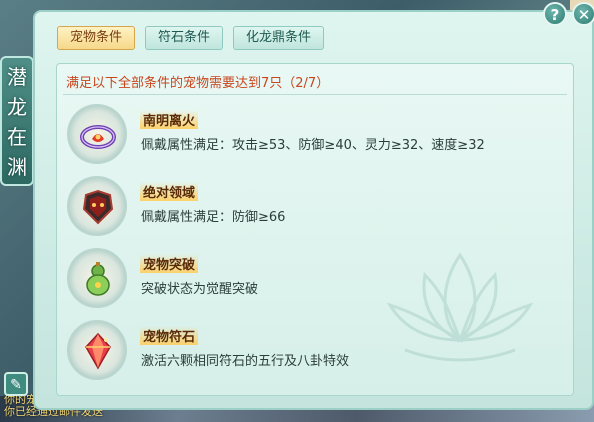 The width and height of the screenshot is (594, 422). I want to click on armor-icon, so click(98, 207).